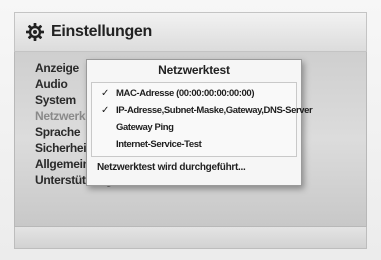  Describe the element at coordinates (159, 144) in the screenshot. I see `test-label: Internet-Service-Test` at that location.